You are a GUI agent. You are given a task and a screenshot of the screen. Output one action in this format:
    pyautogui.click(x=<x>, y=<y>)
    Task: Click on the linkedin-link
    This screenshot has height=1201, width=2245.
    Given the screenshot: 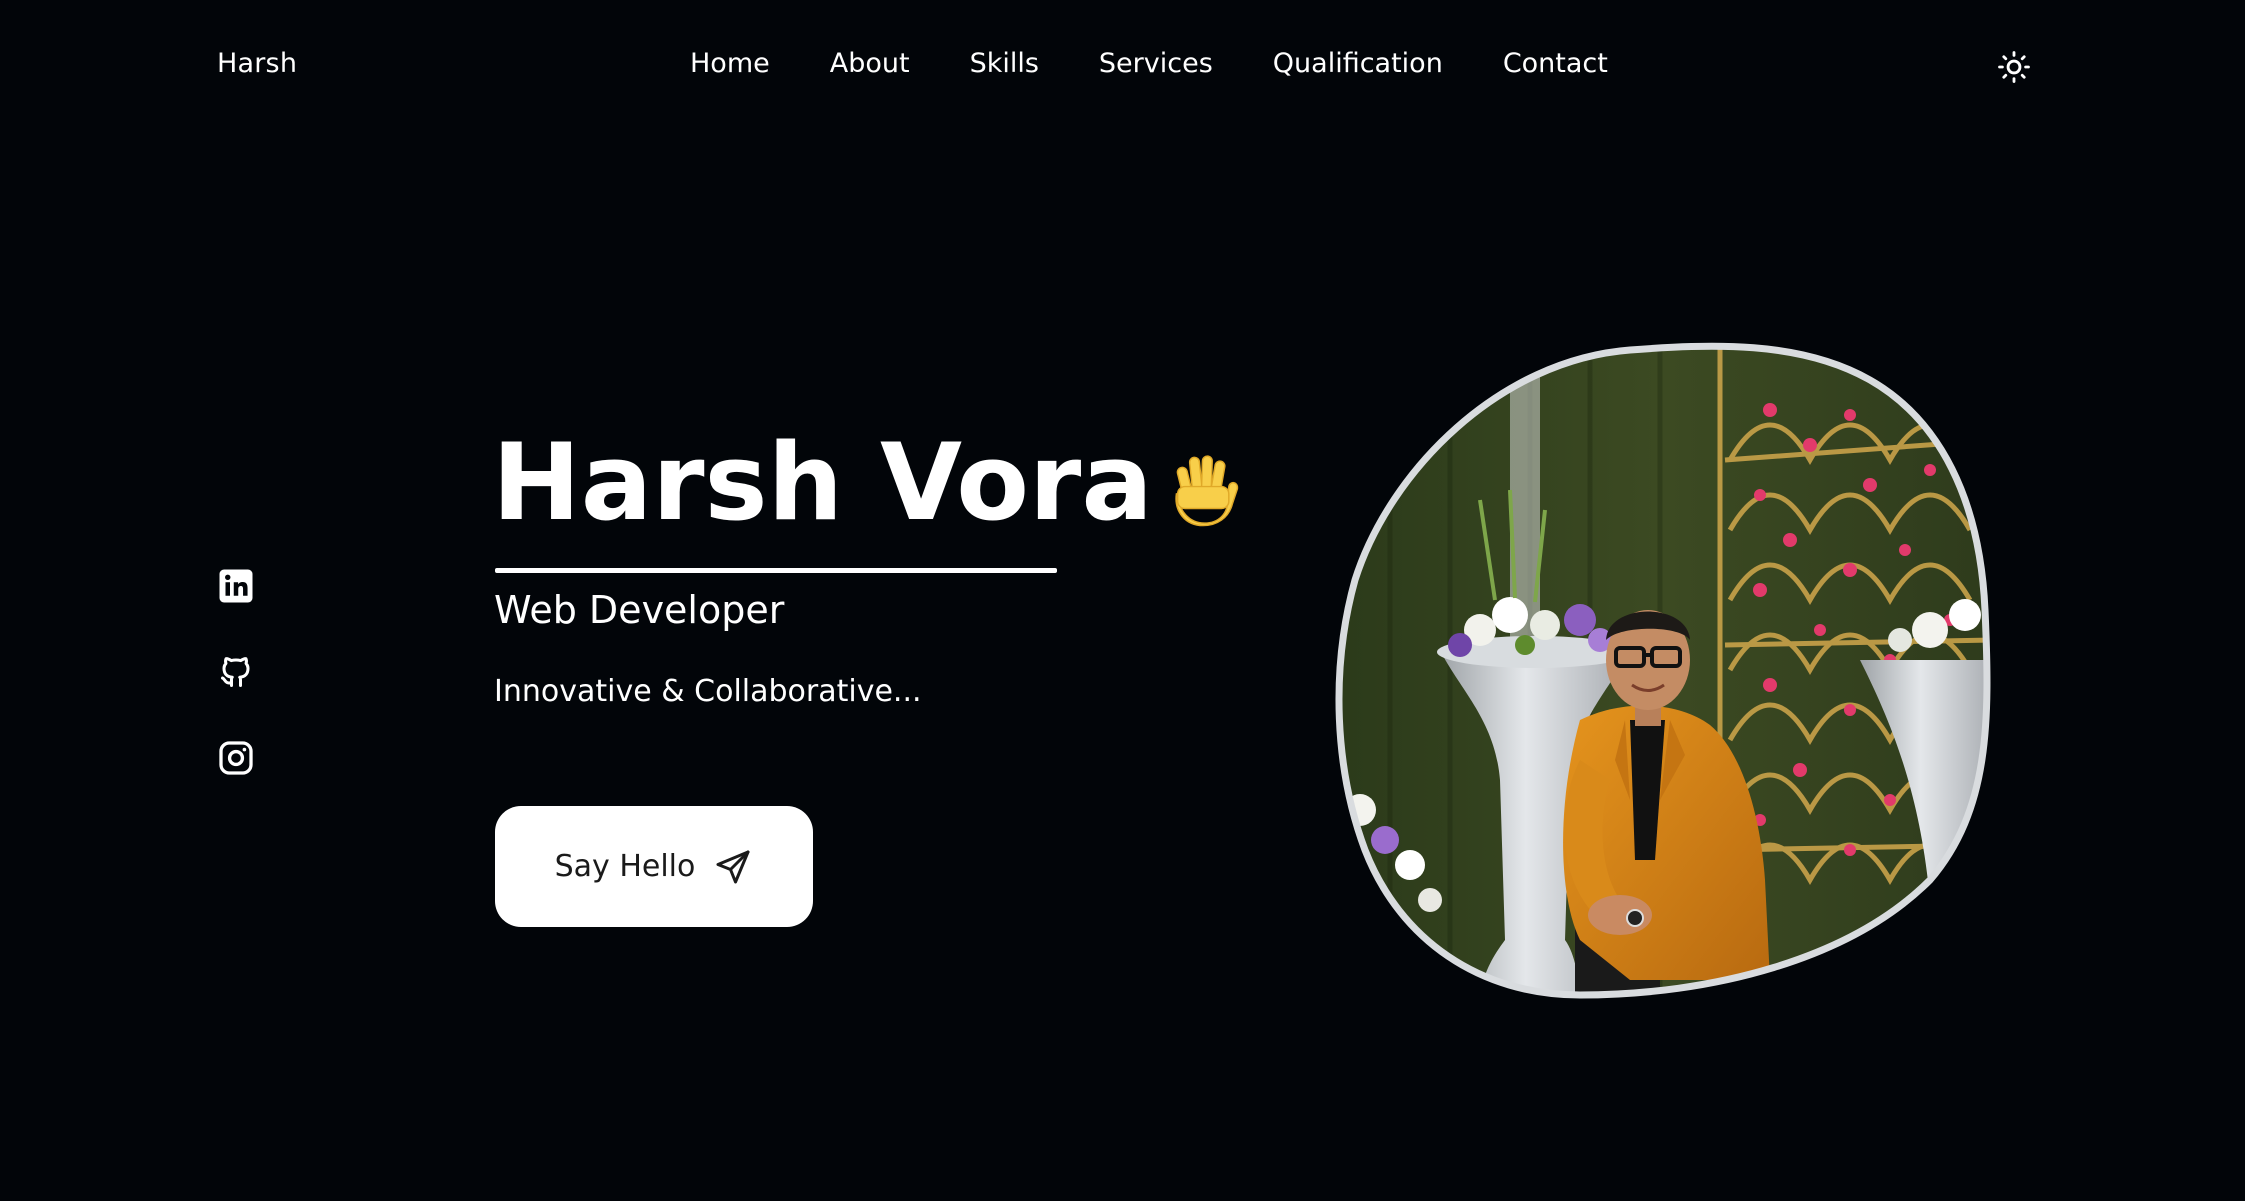 What is the action you would take?
    pyautogui.click(x=236, y=586)
    